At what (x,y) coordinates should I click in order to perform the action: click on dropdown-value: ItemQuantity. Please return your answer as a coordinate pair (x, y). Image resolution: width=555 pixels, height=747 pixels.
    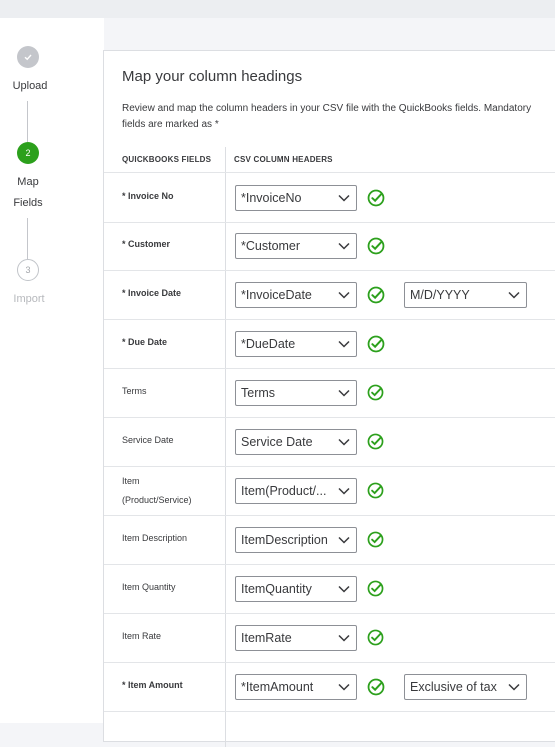
    Looking at the image, I should click on (276, 589).